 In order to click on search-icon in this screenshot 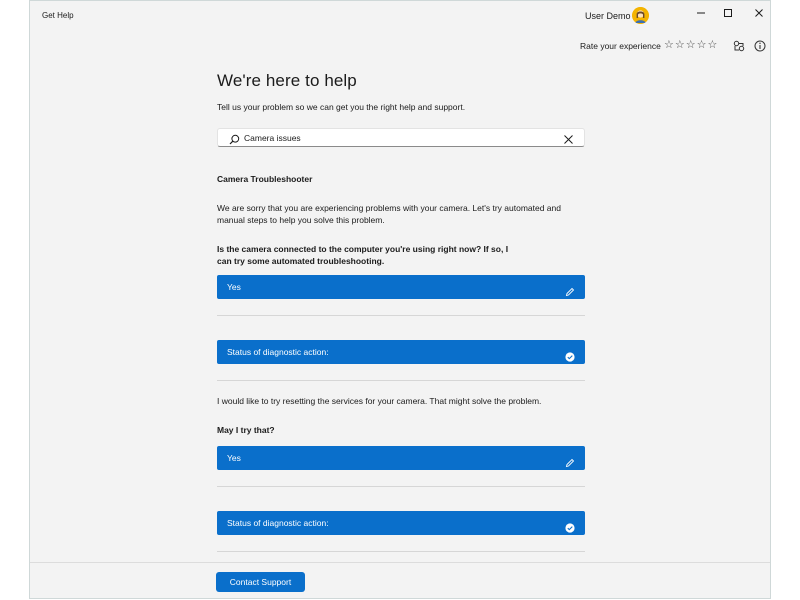, I will do `click(234, 141)`.